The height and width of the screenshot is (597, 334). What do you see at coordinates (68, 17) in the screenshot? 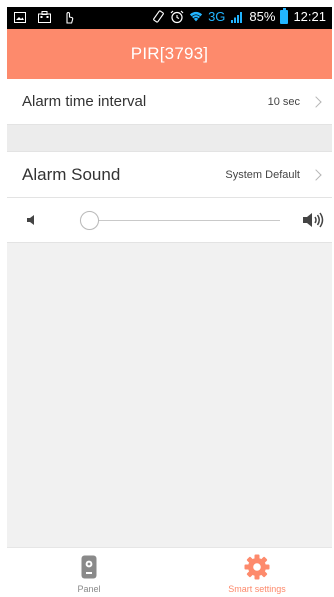
I see `touch-icon` at bounding box center [68, 17].